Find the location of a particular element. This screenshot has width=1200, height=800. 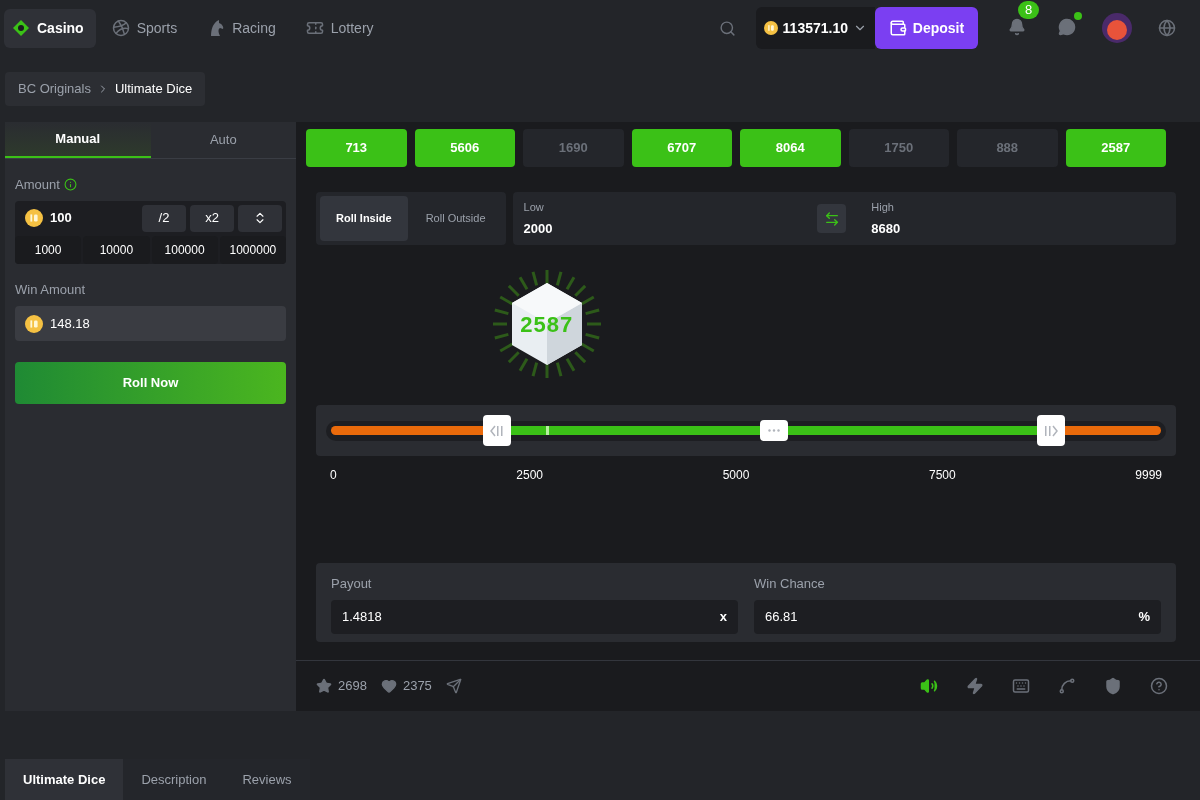

heart-icon is located at coordinates (388, 686).